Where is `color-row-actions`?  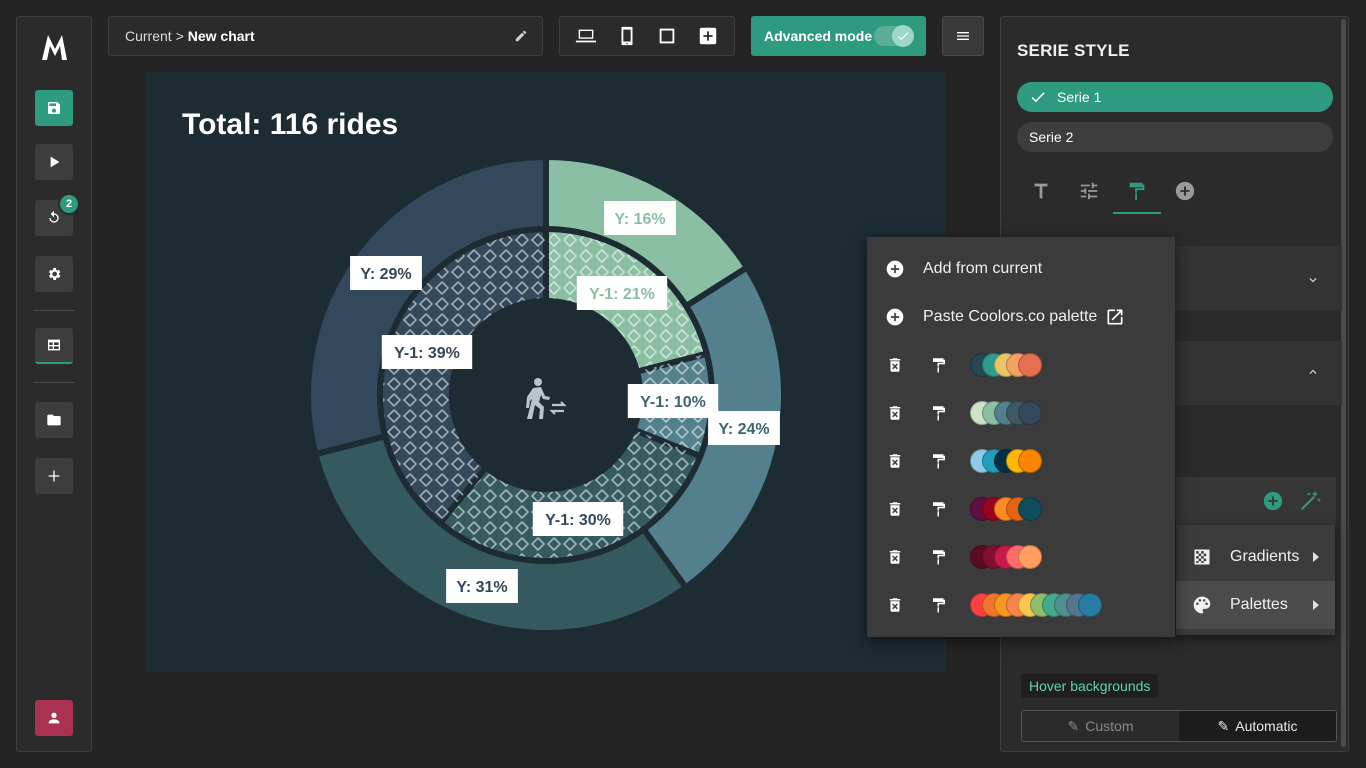 color-row-actions is located at coordinates (1256, 501).